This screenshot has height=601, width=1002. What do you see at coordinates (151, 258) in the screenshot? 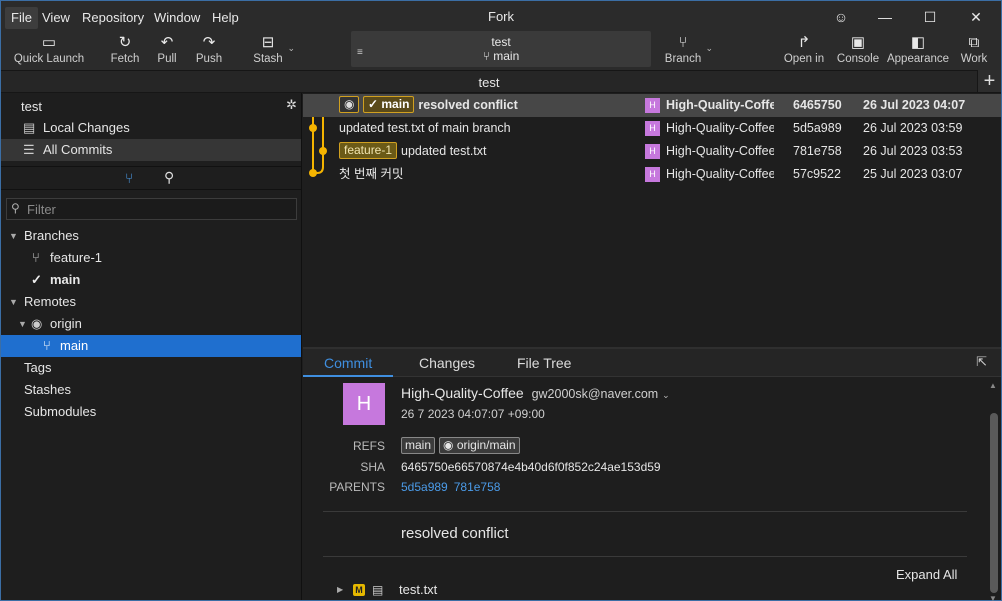
I see `branch-feature-1: ⑂ feature-1` at bounding box center [151, 258].